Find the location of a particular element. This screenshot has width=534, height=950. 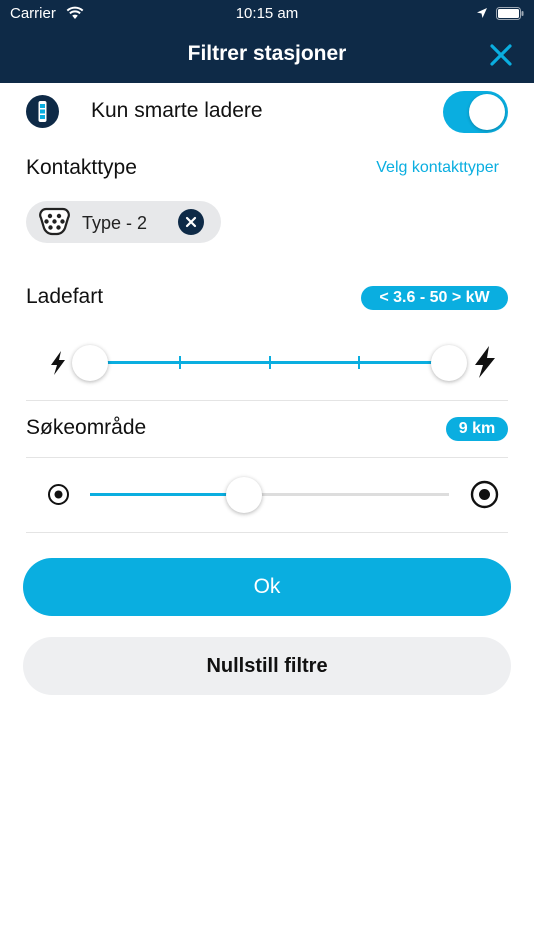

close-icon is located at coordinates (501, 55).